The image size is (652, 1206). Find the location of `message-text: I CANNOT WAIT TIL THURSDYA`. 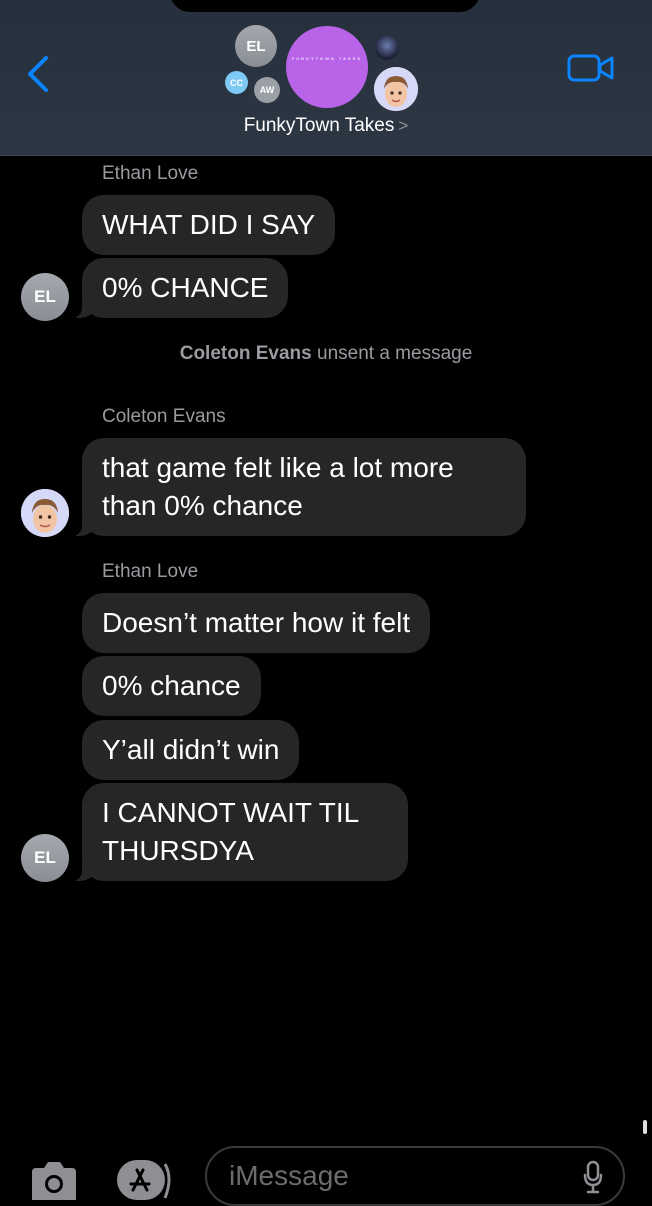

message-text: I CANNOT WAIT TIL THURSDYA is located at coordinates (230, 831).